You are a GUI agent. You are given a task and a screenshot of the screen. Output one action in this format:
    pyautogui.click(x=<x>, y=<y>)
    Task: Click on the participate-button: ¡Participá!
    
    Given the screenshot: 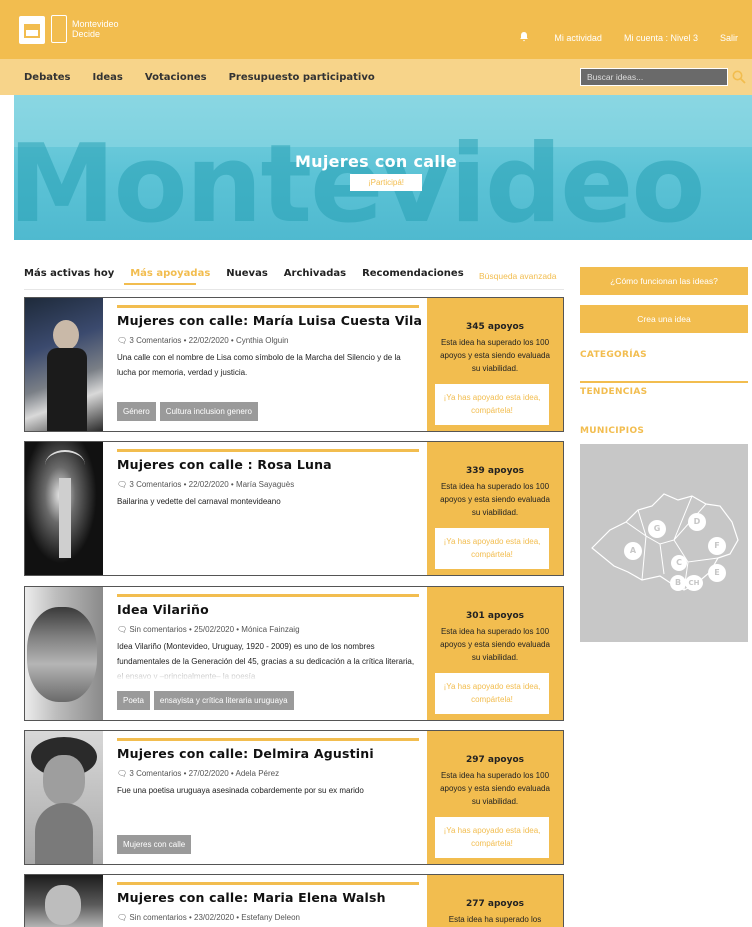 What is the action you would take?
    pyautogui.click(x=386, y=182)
    